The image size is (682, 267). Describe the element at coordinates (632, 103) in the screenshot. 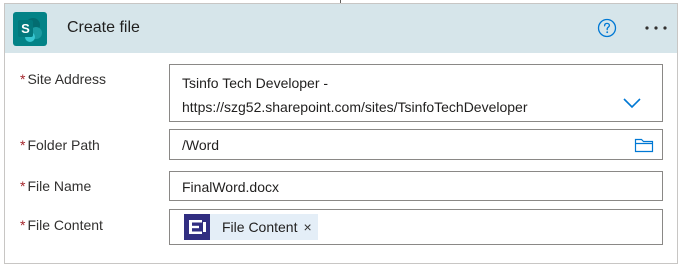

I see `chevron-down-icon` at that location.